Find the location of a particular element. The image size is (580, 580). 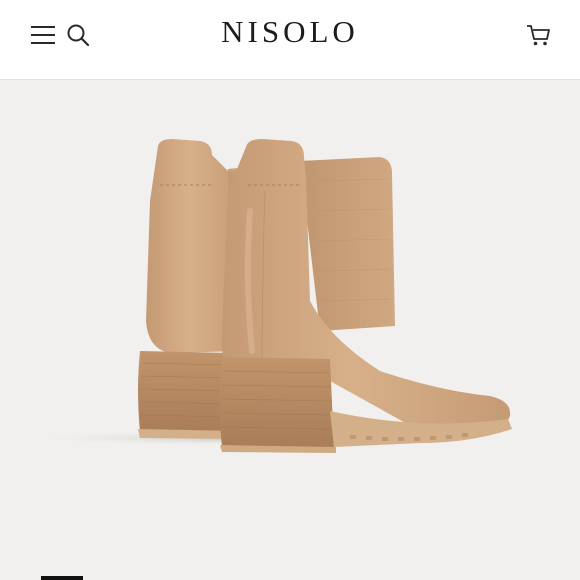

site-header: NISOLO is located at coordinates (290, 40).